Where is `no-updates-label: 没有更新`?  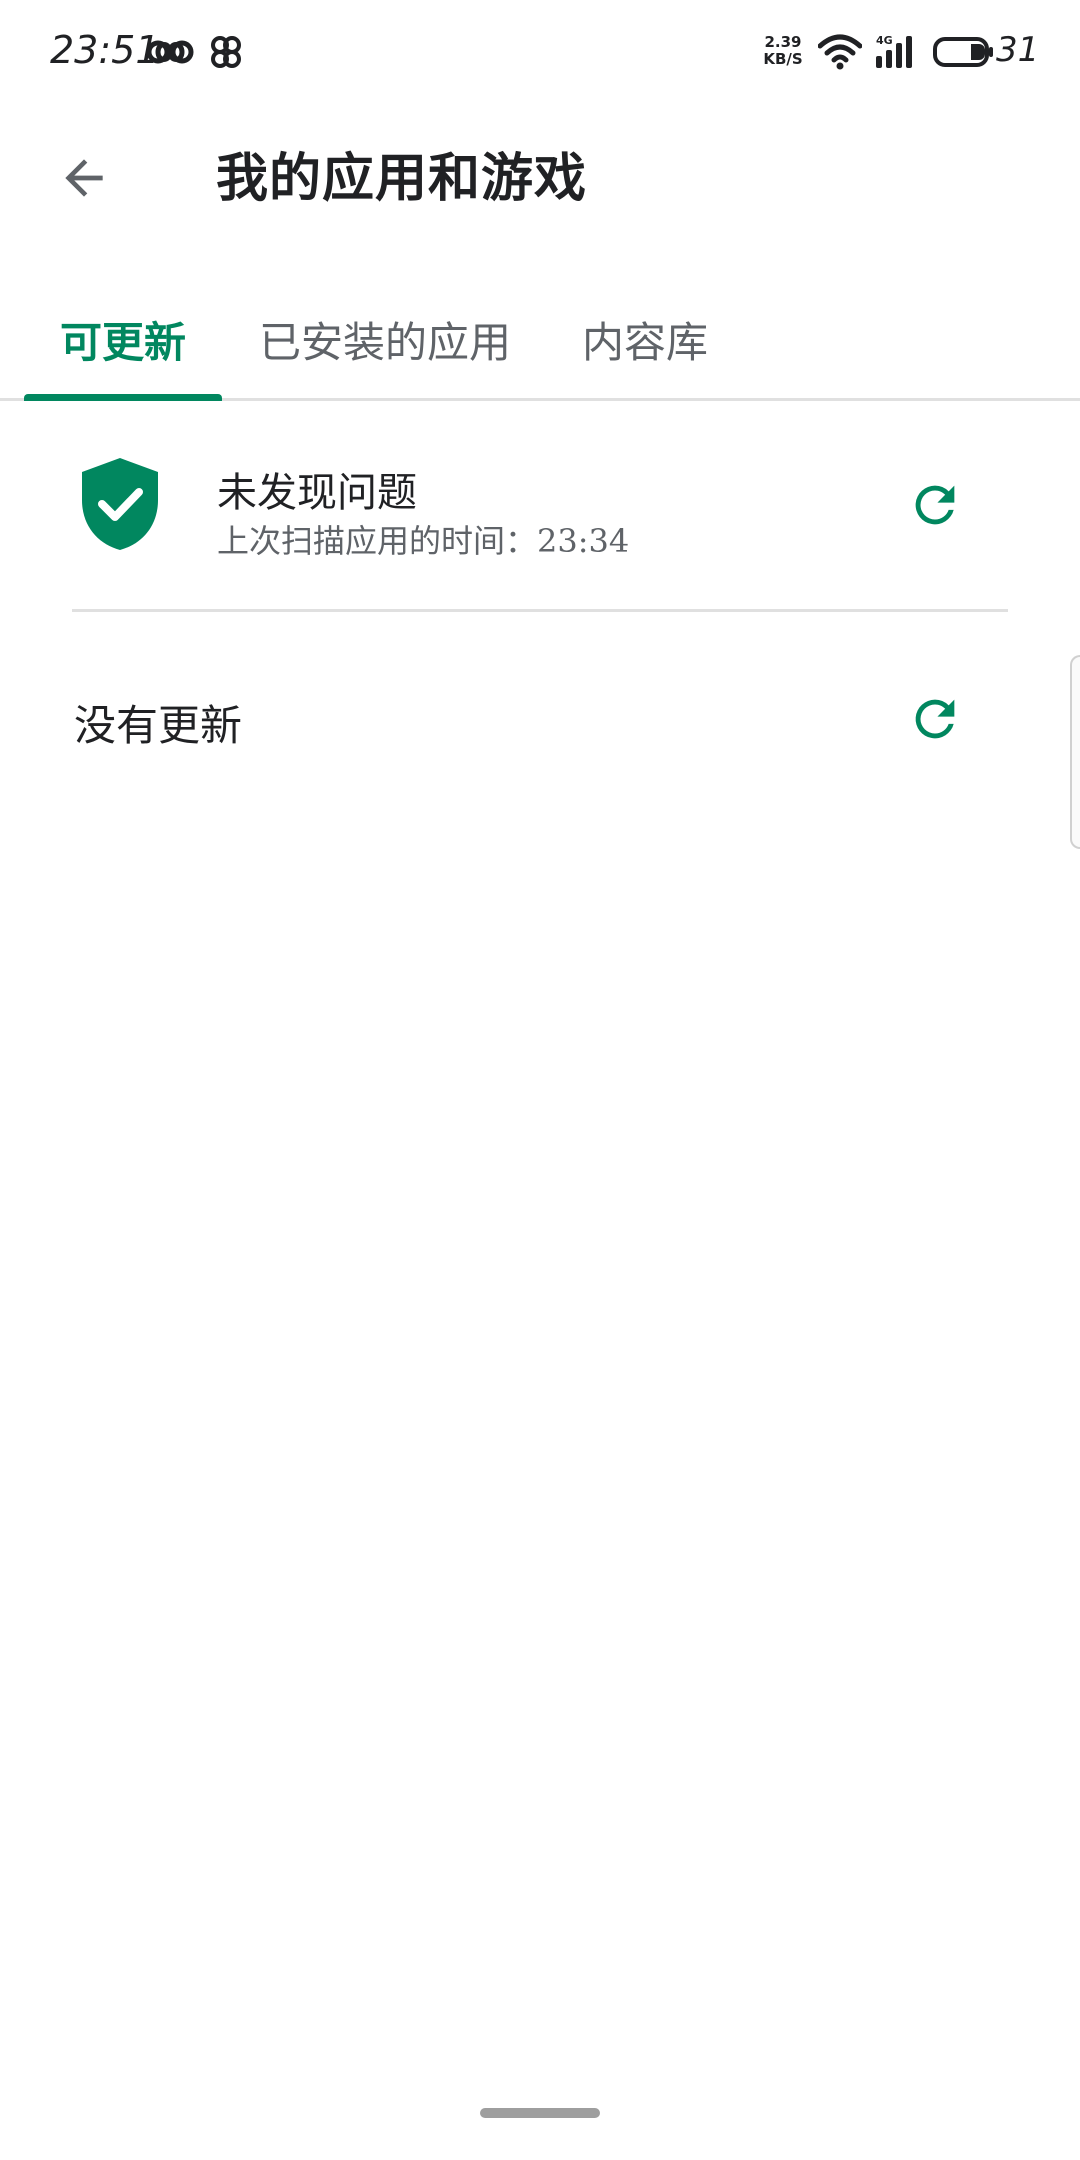
no-updates-label: 没有更新 is located at coordinates (158, 725).